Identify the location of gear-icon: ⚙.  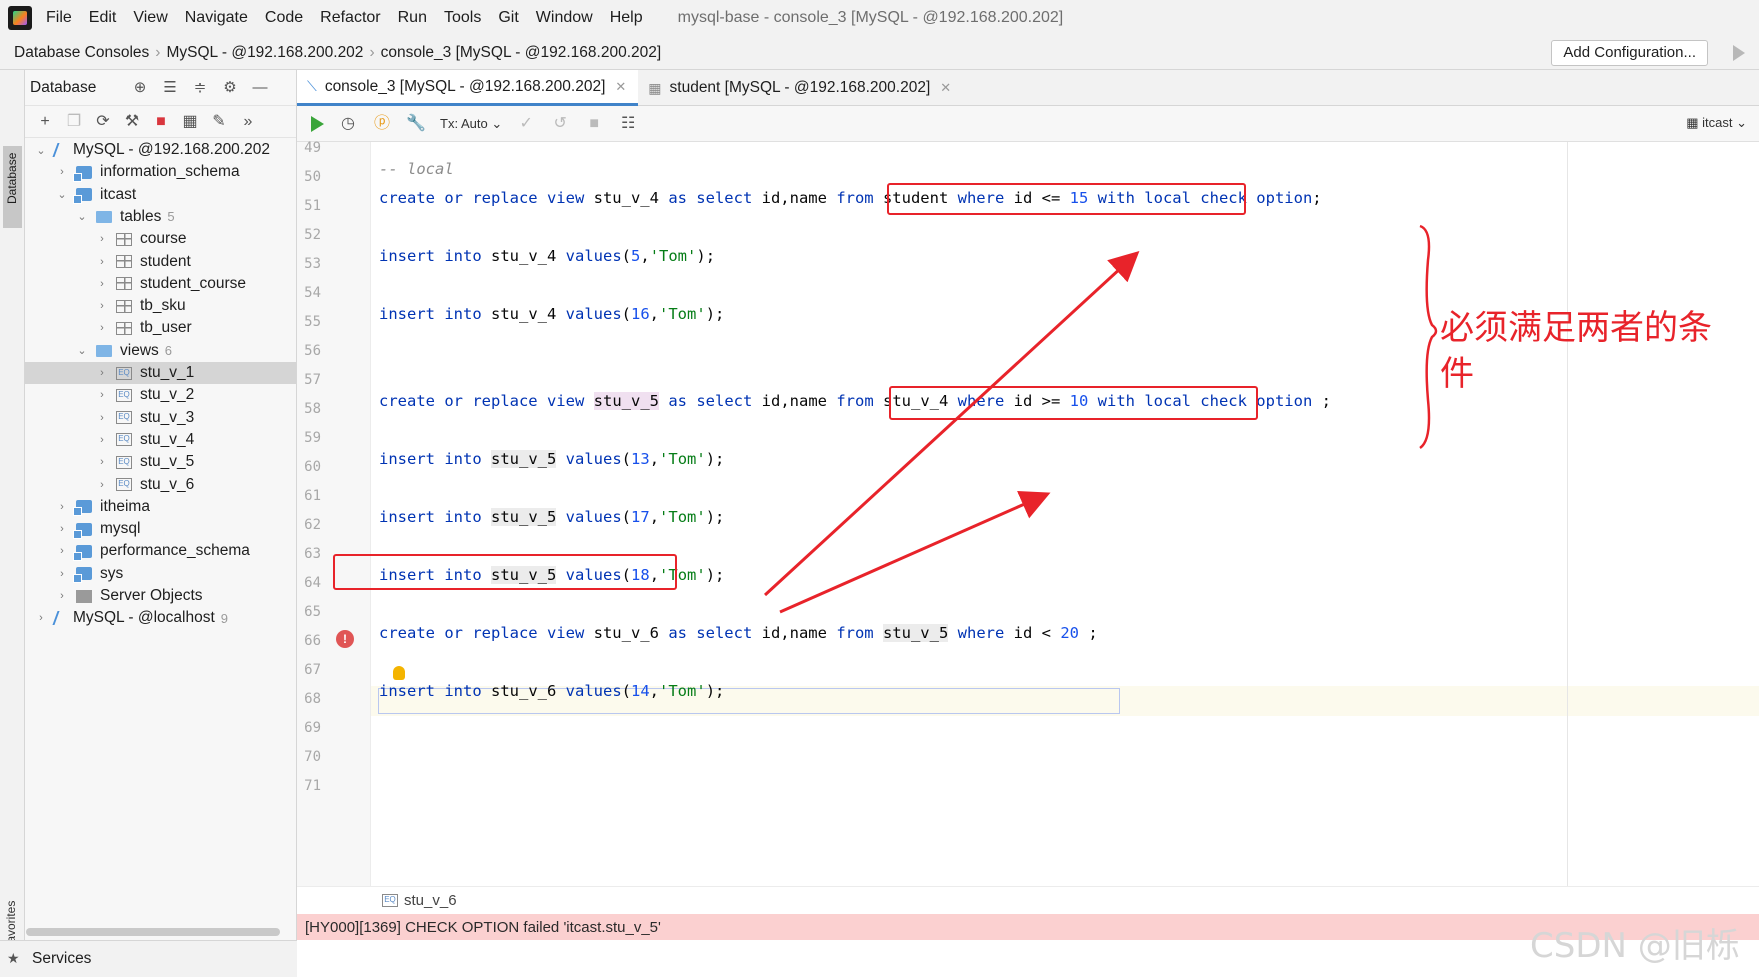
(230, 88).